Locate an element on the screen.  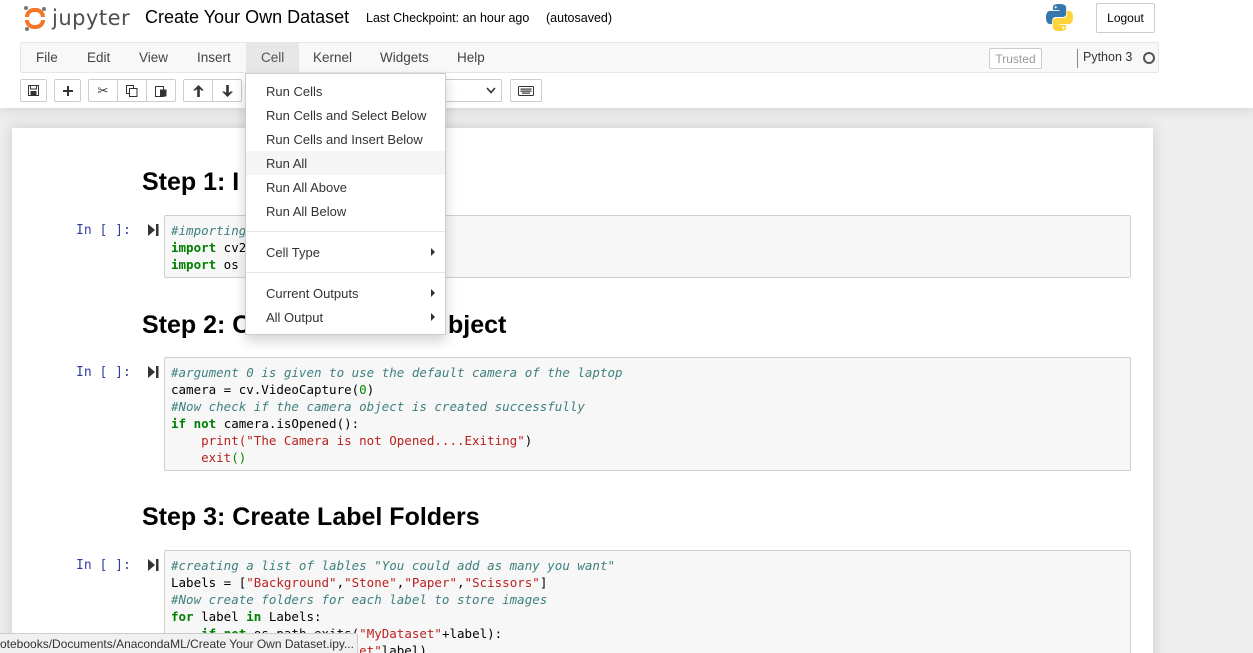
kernel-divider is located at coordinates (1077, 58).